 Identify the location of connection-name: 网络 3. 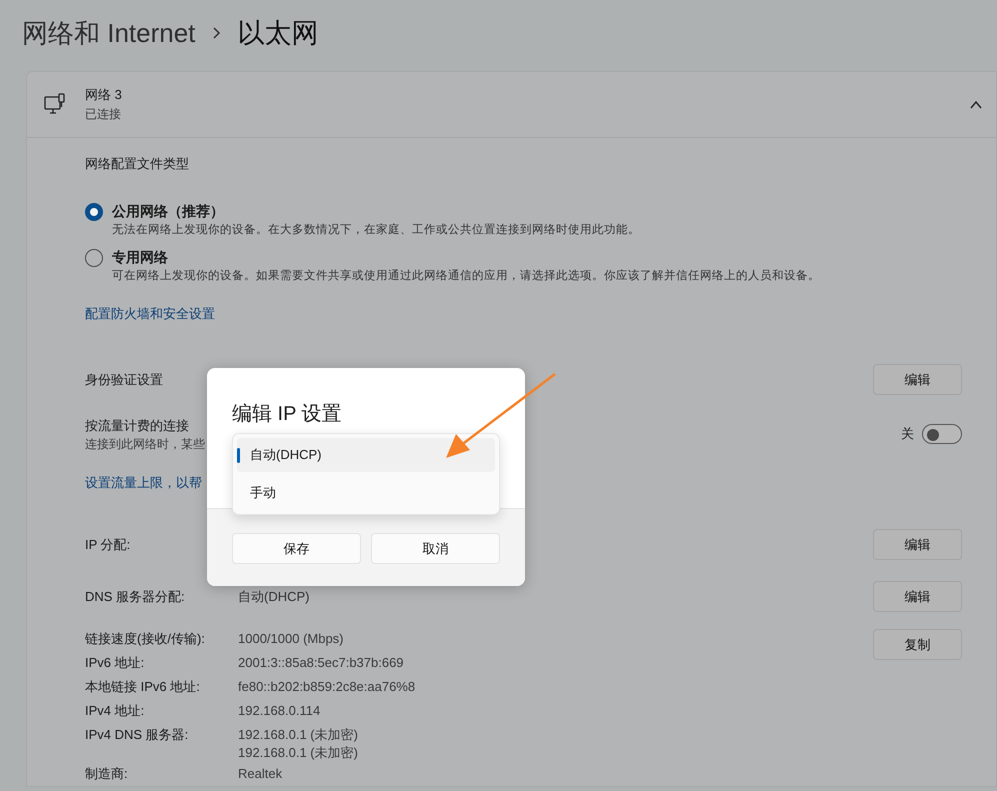
(104, 95).